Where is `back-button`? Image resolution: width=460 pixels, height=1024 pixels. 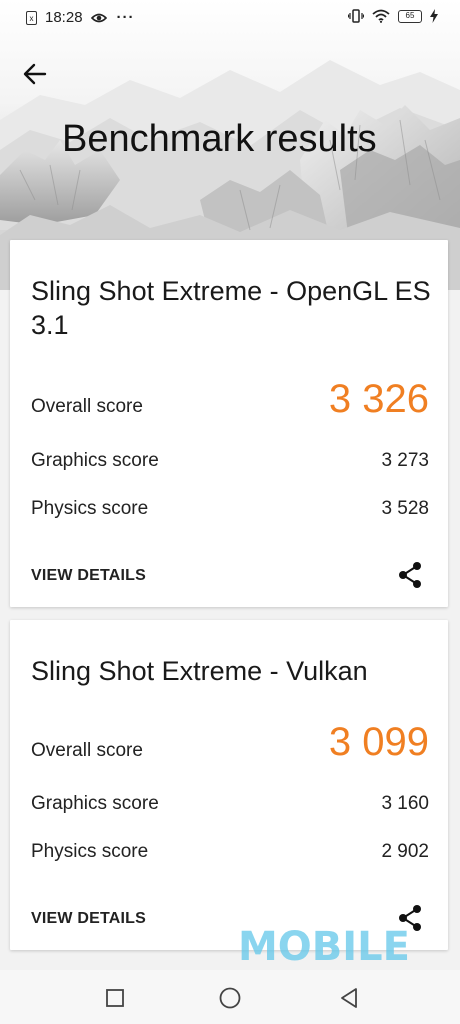 back-button is located at coordinates (35, 74).